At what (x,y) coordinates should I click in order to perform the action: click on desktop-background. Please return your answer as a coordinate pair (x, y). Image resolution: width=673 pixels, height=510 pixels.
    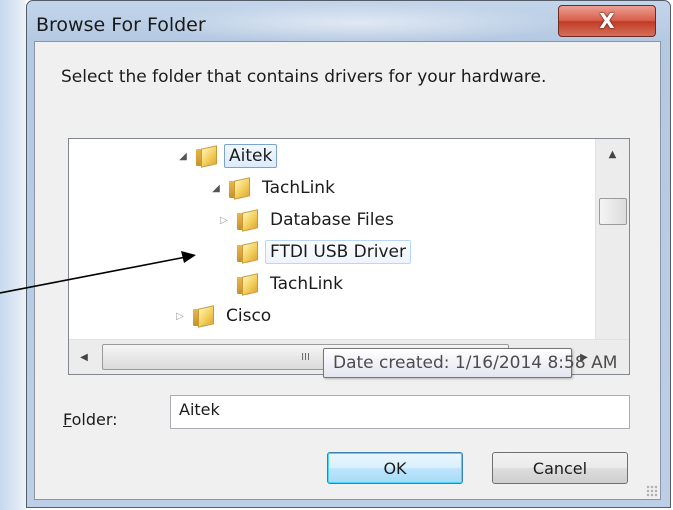
    Looking at the image, I should click on (13, 255).